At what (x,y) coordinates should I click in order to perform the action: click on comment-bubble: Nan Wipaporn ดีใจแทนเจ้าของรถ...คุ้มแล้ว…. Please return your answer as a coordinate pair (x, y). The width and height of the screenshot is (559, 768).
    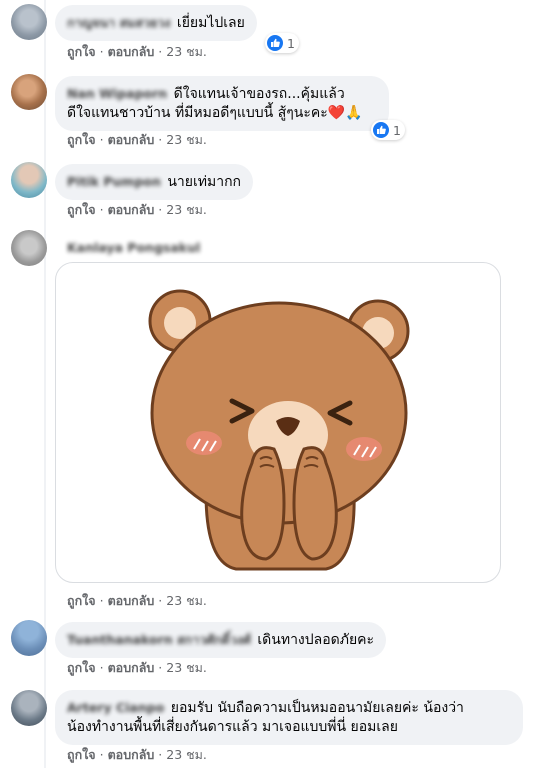
    Looking at the image, I should click on (222, 103).